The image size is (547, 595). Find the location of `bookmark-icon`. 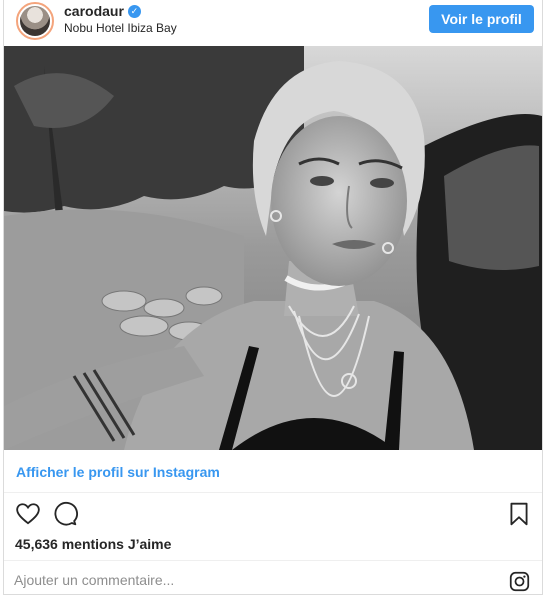

bookmark-icon is located at coordinates (519, 514).